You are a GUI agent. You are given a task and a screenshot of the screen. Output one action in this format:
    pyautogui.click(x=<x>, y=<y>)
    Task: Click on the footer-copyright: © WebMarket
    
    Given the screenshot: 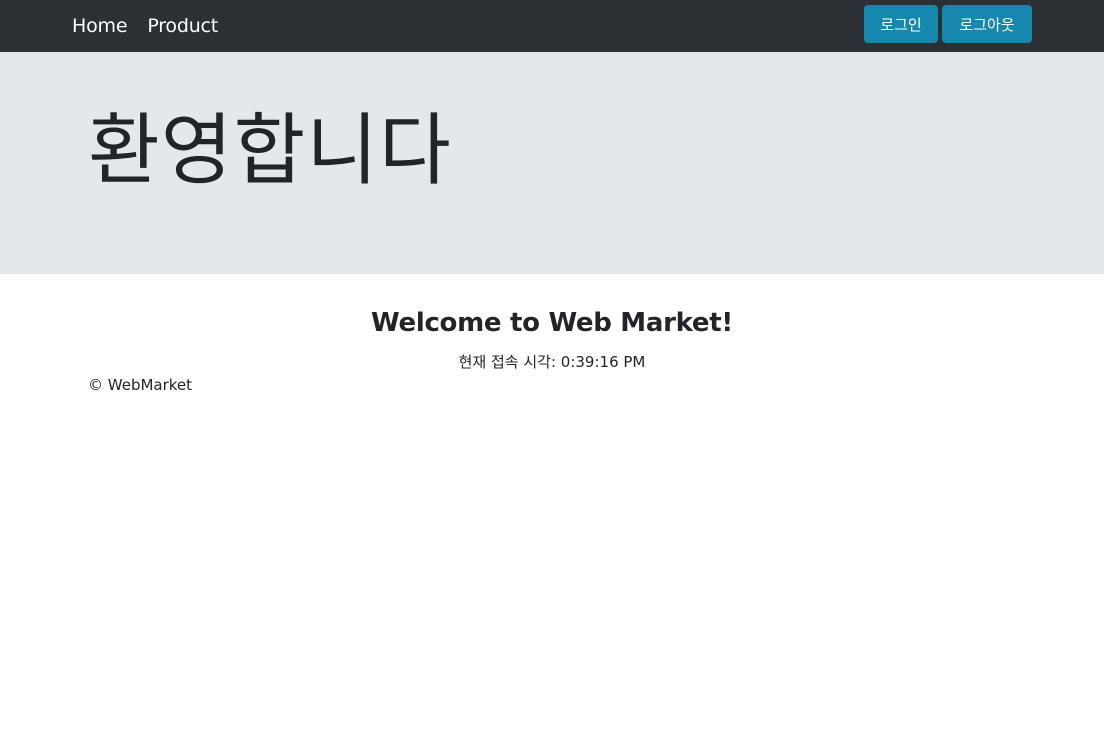 What is the action you would take?
    pyautogui.click(x=140, y=385)
    